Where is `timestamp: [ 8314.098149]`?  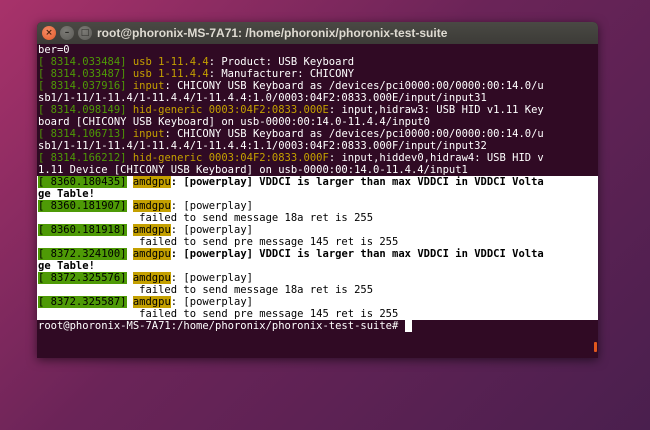 timestamp: [ 8314.098149] is located at coordinates (82, 110).